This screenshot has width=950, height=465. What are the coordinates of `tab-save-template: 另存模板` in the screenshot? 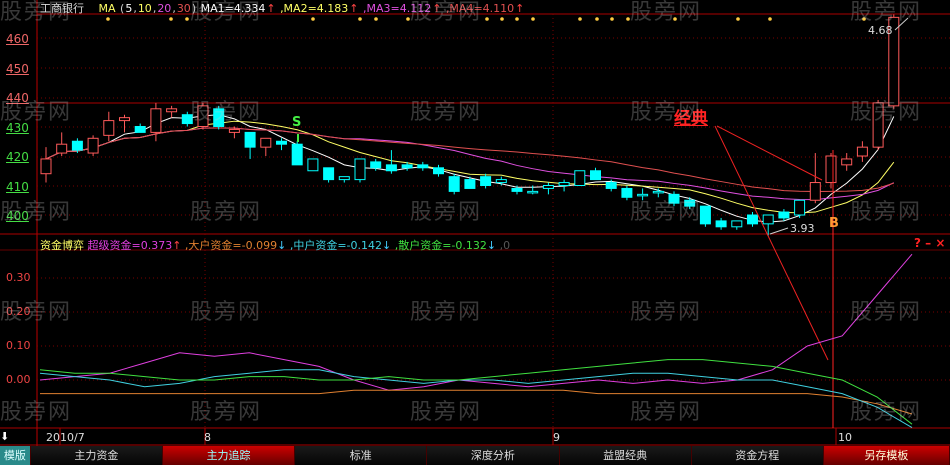 It's located at (886, 455).